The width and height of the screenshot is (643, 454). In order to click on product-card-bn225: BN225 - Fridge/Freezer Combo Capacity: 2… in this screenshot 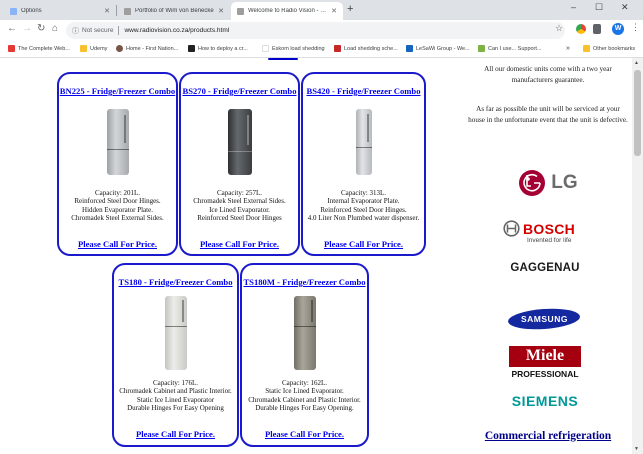, I will do `click(117, 164)`.